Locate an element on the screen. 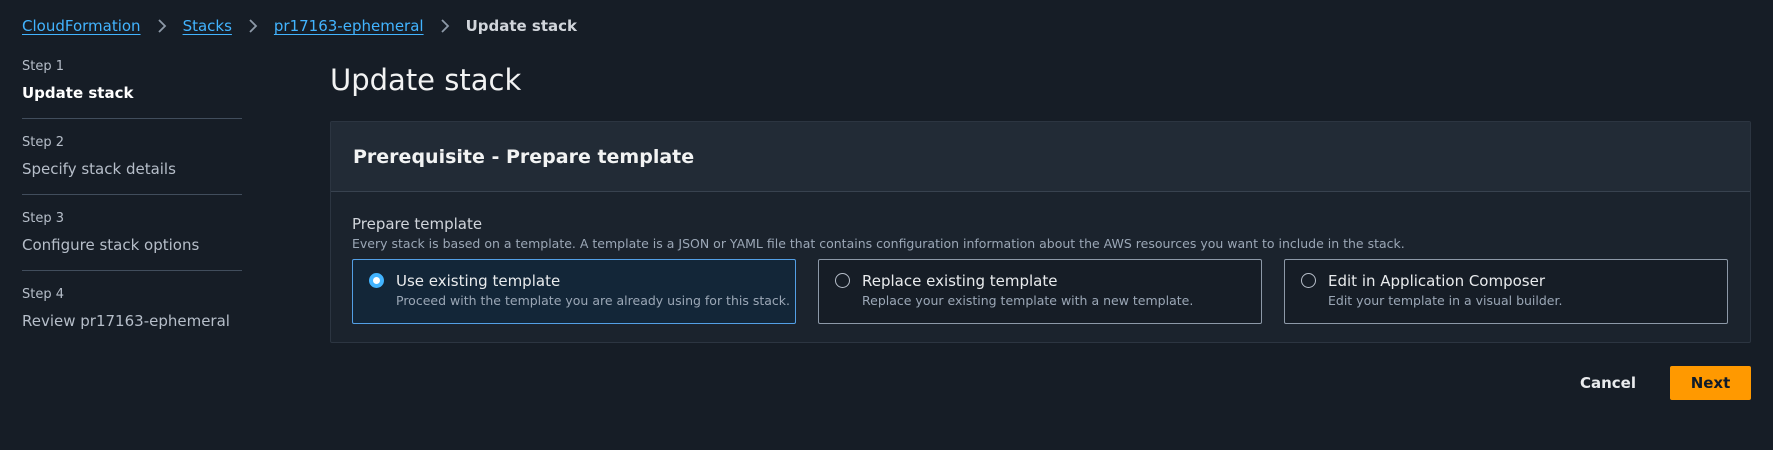 The image size is (1773, 450). page-title: Update stack is located at coordinates (426, 80).